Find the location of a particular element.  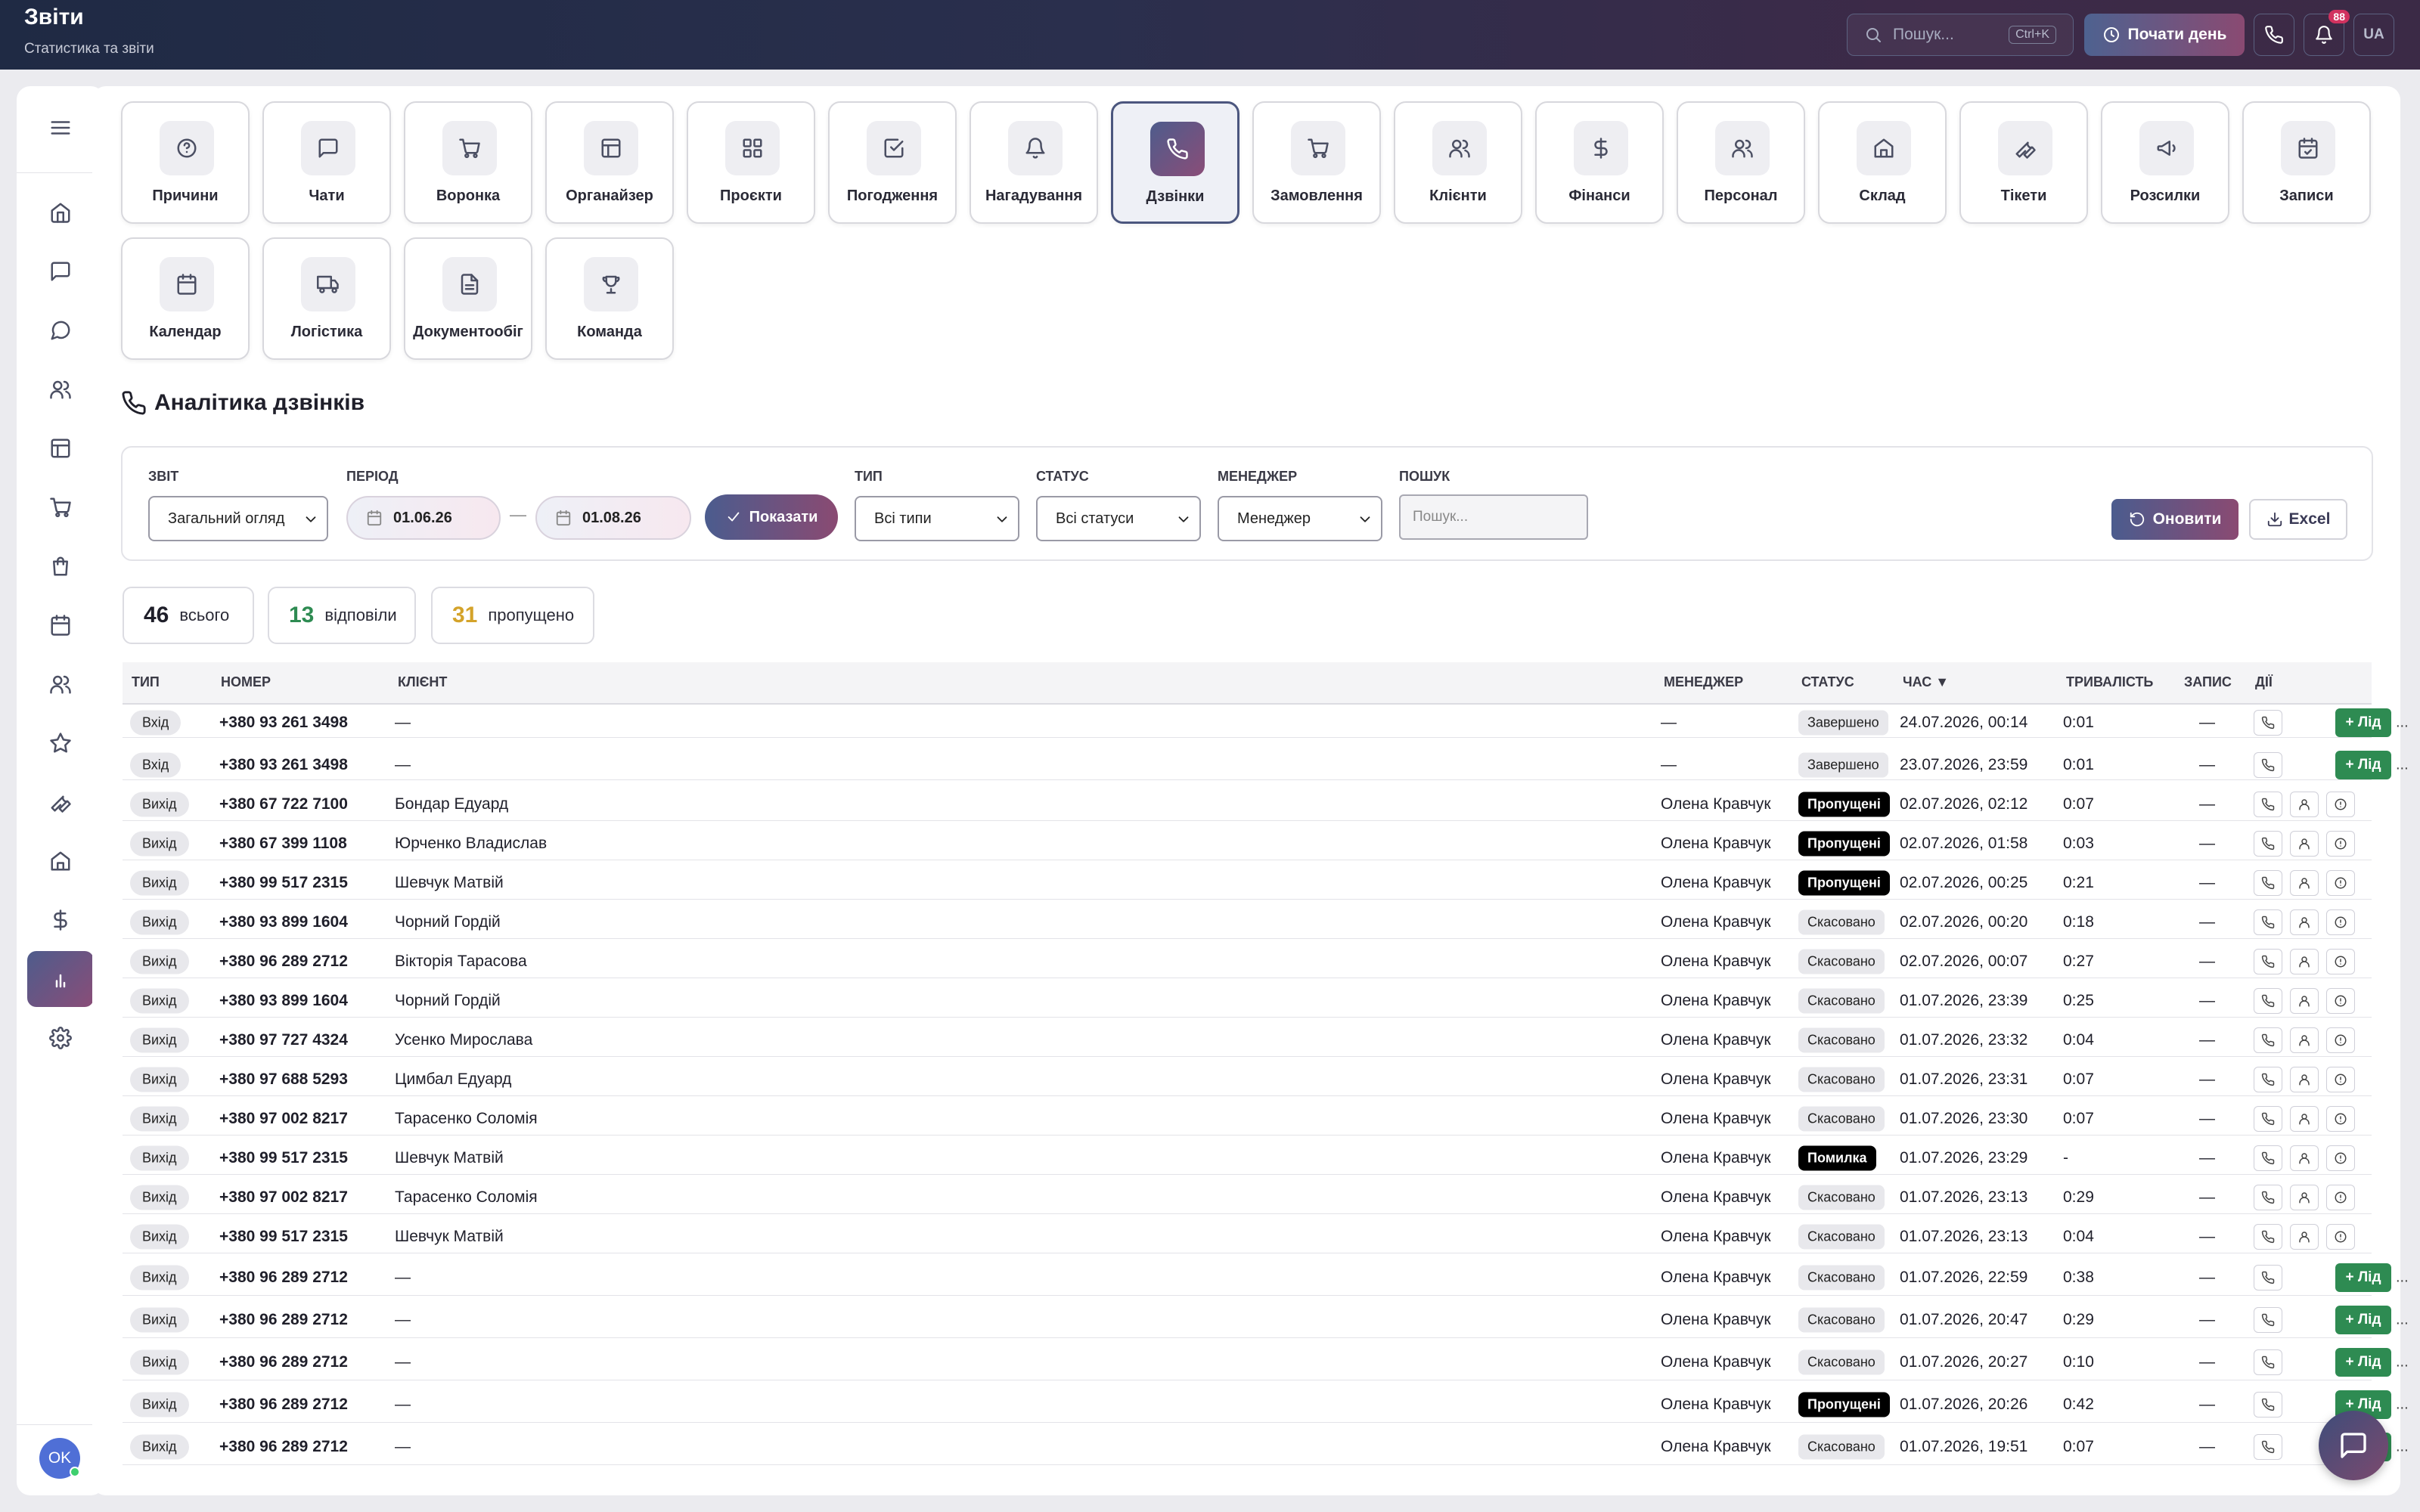

tile-mailings: Розсилки is located at coordinates (2165, 162).